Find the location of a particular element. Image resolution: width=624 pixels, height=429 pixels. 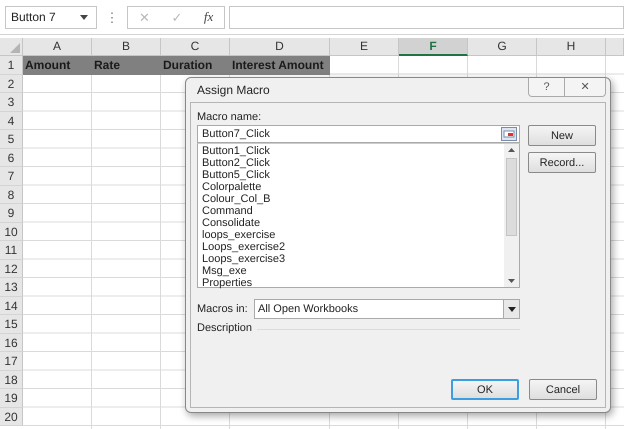

scrollbar is located at coordinates (511, 215).